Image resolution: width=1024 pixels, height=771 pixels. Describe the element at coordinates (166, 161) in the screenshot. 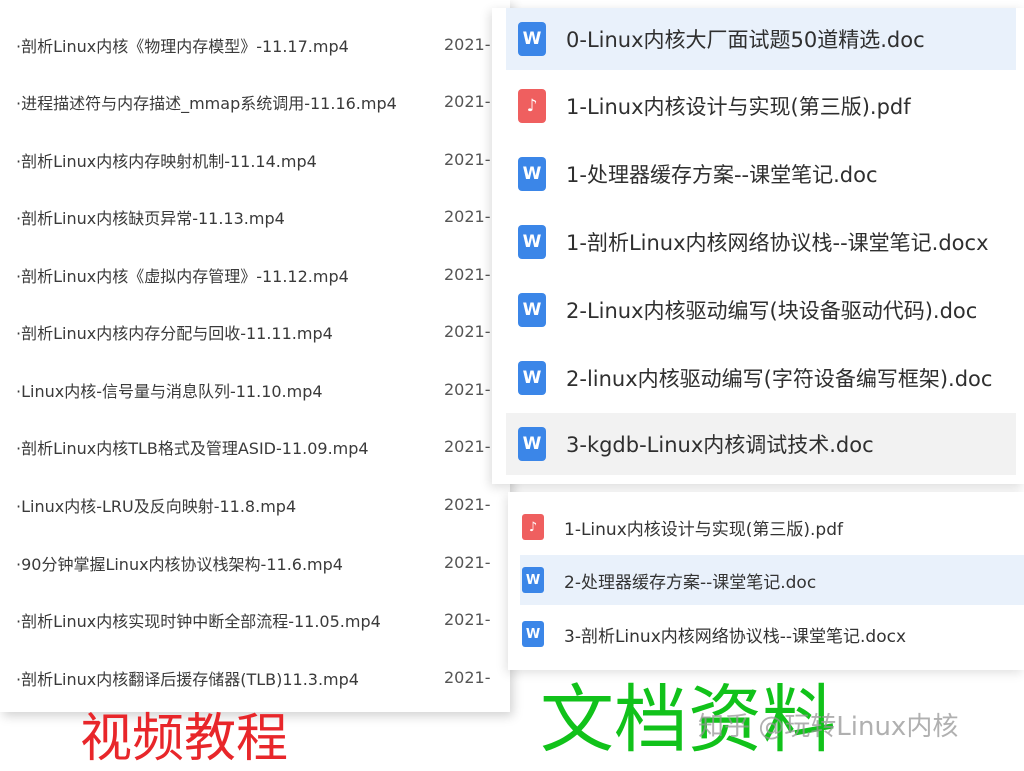

I see `video-file-name: ·剖析Linux内核内存映射机制-11.14.mp4` at that location.